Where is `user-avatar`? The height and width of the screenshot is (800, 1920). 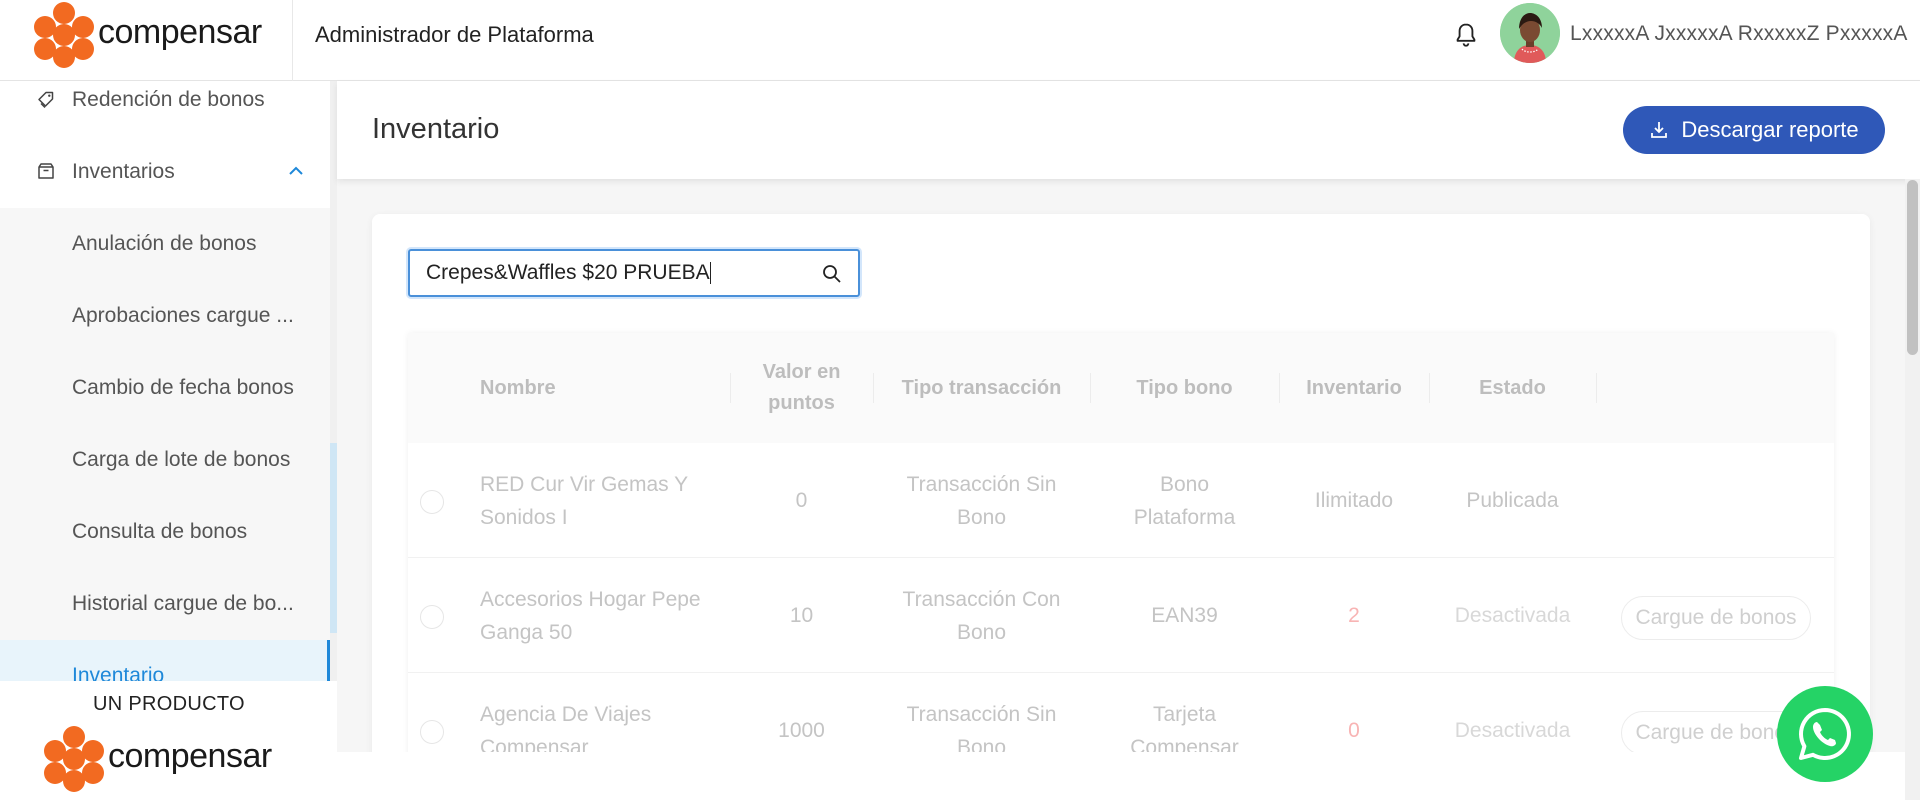 user-avatar is located at coordinates (1530, 33).